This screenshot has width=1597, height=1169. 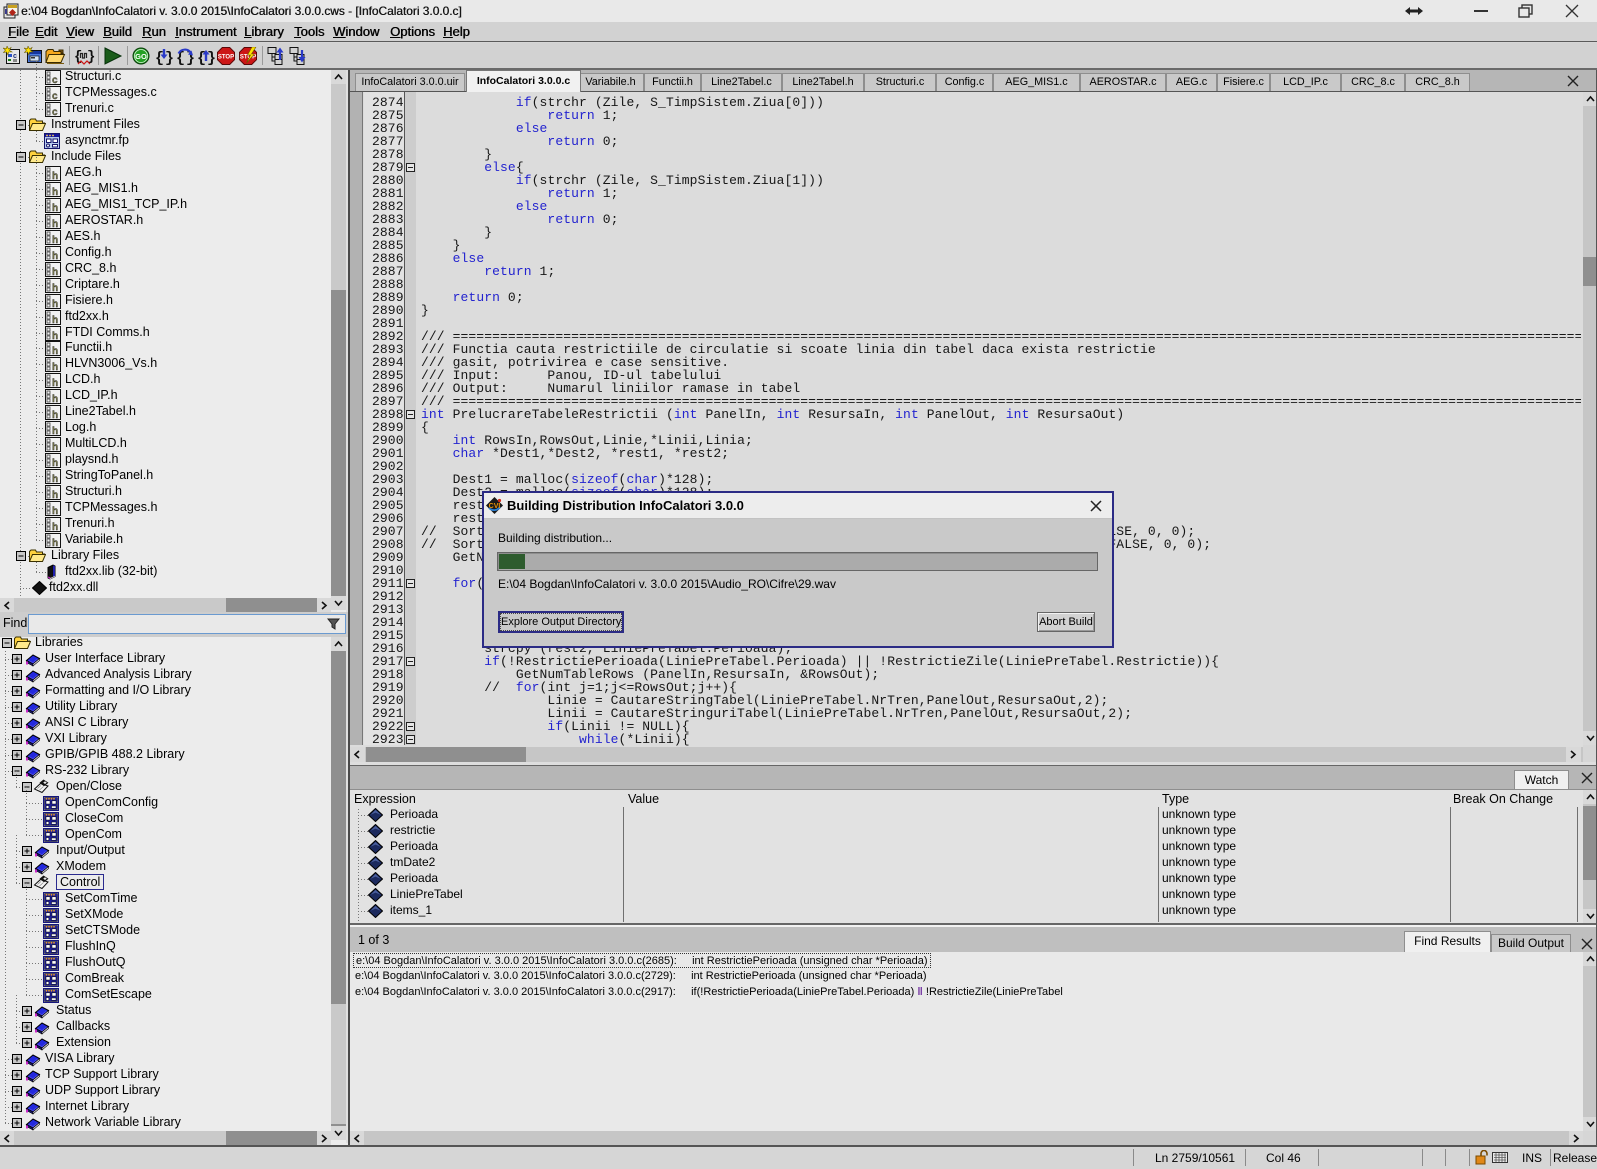 What do you see at coordinates (495, 506) in the screenshot?
I see `svg-text: CVI` at bounding box center [495, 506].